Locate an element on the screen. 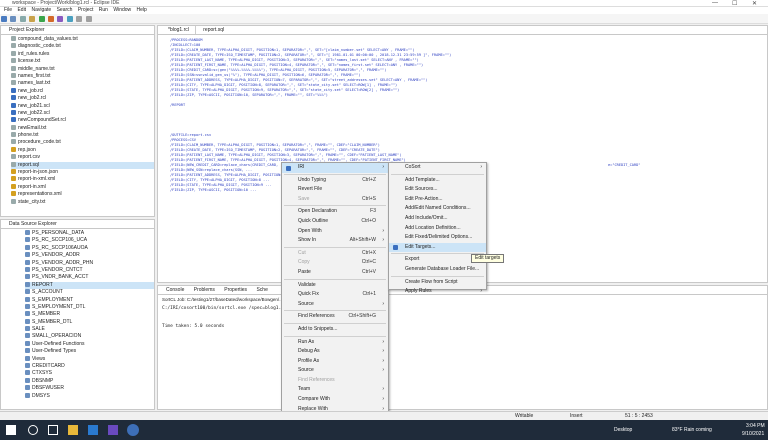  tree-item: representations.xml is located at coordinates (82, 194).